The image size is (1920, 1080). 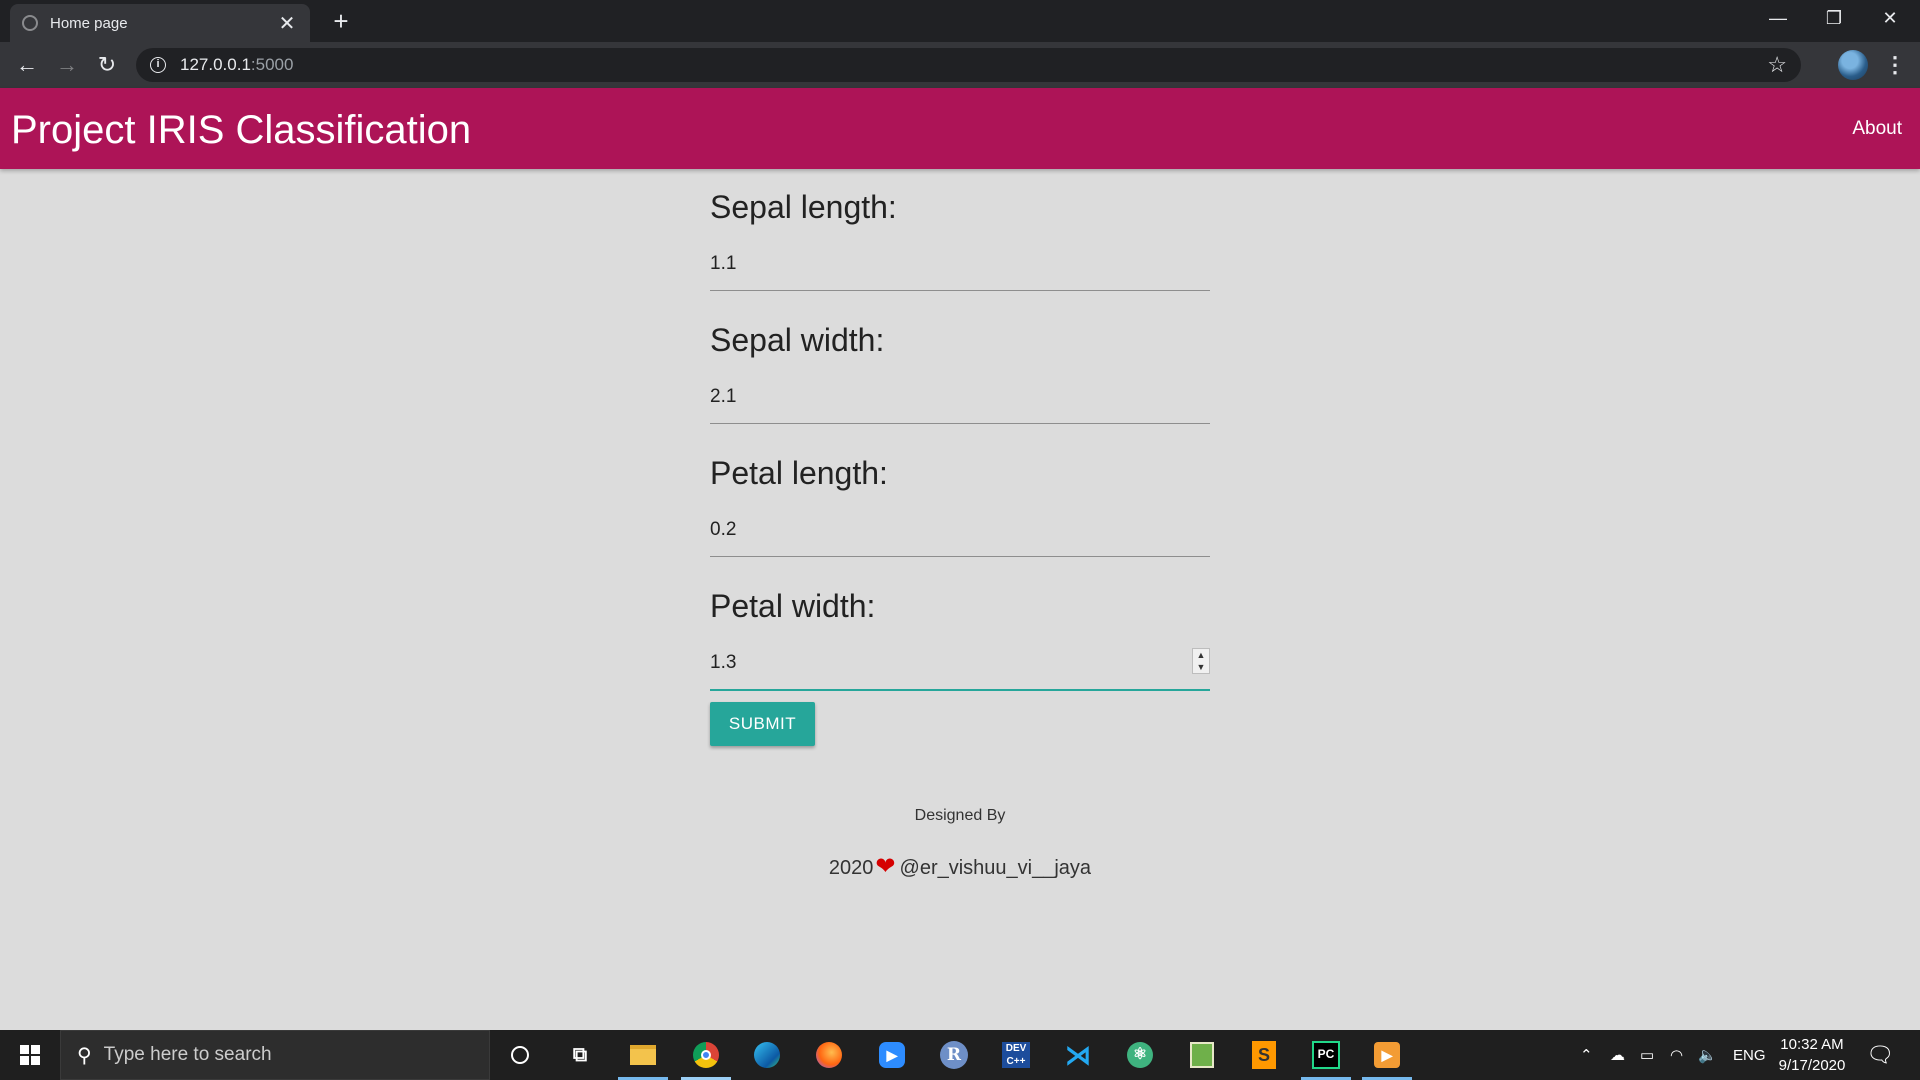 What do you see at coordinates (1853, 65) in the screenshot?
I see `profile-avatar` at bounding box center [1853, 65].